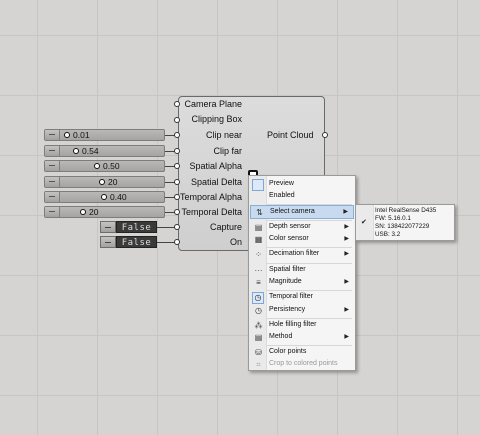 Image resolution: width=480 pixels, height=435 pixels. I want to click on menu-item-decimation-filter: ⁘ Decimation filter ▶, so click(302, 255).